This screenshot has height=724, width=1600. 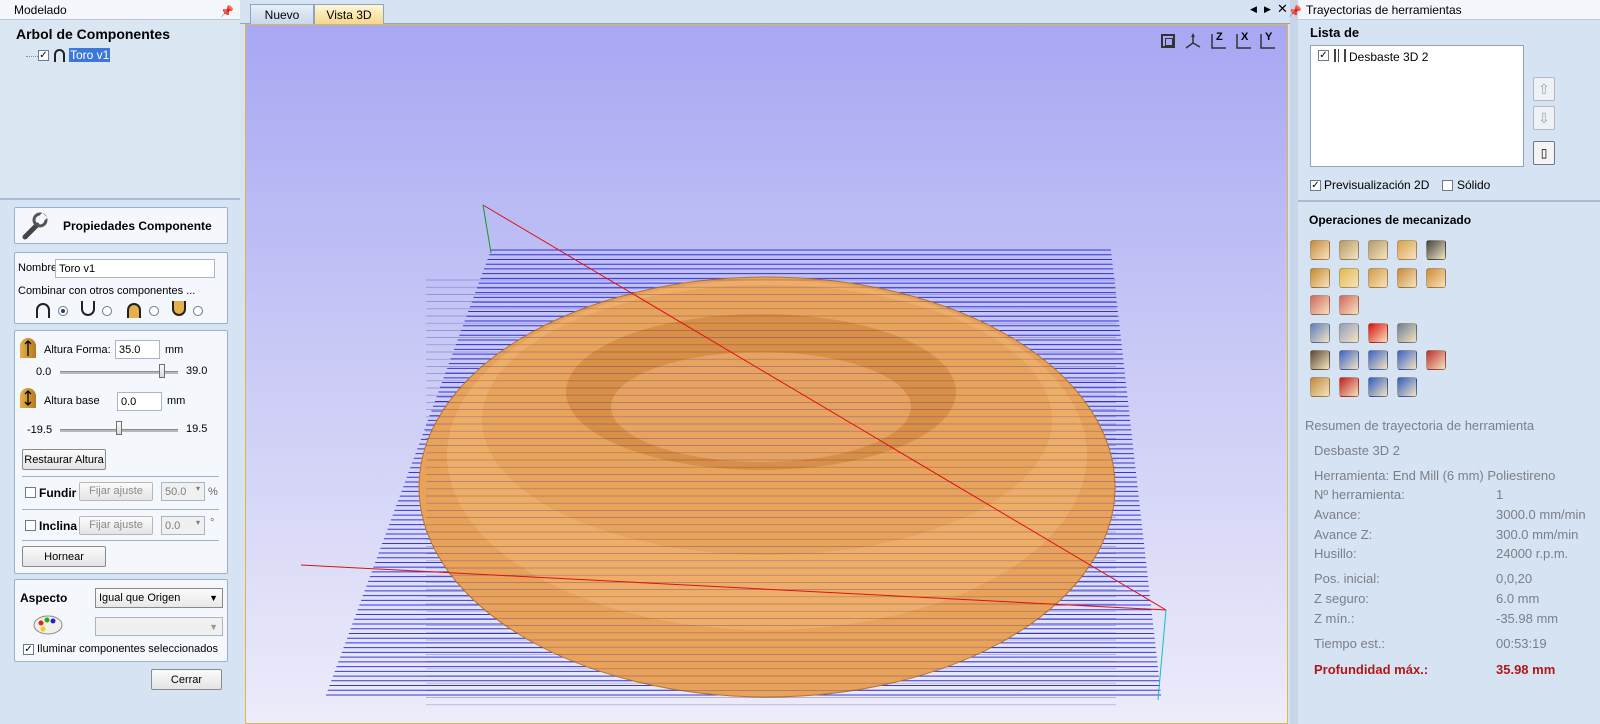 I want to click on aspecto-select: Igual que Origen ▼, so click(x=159, y=598).